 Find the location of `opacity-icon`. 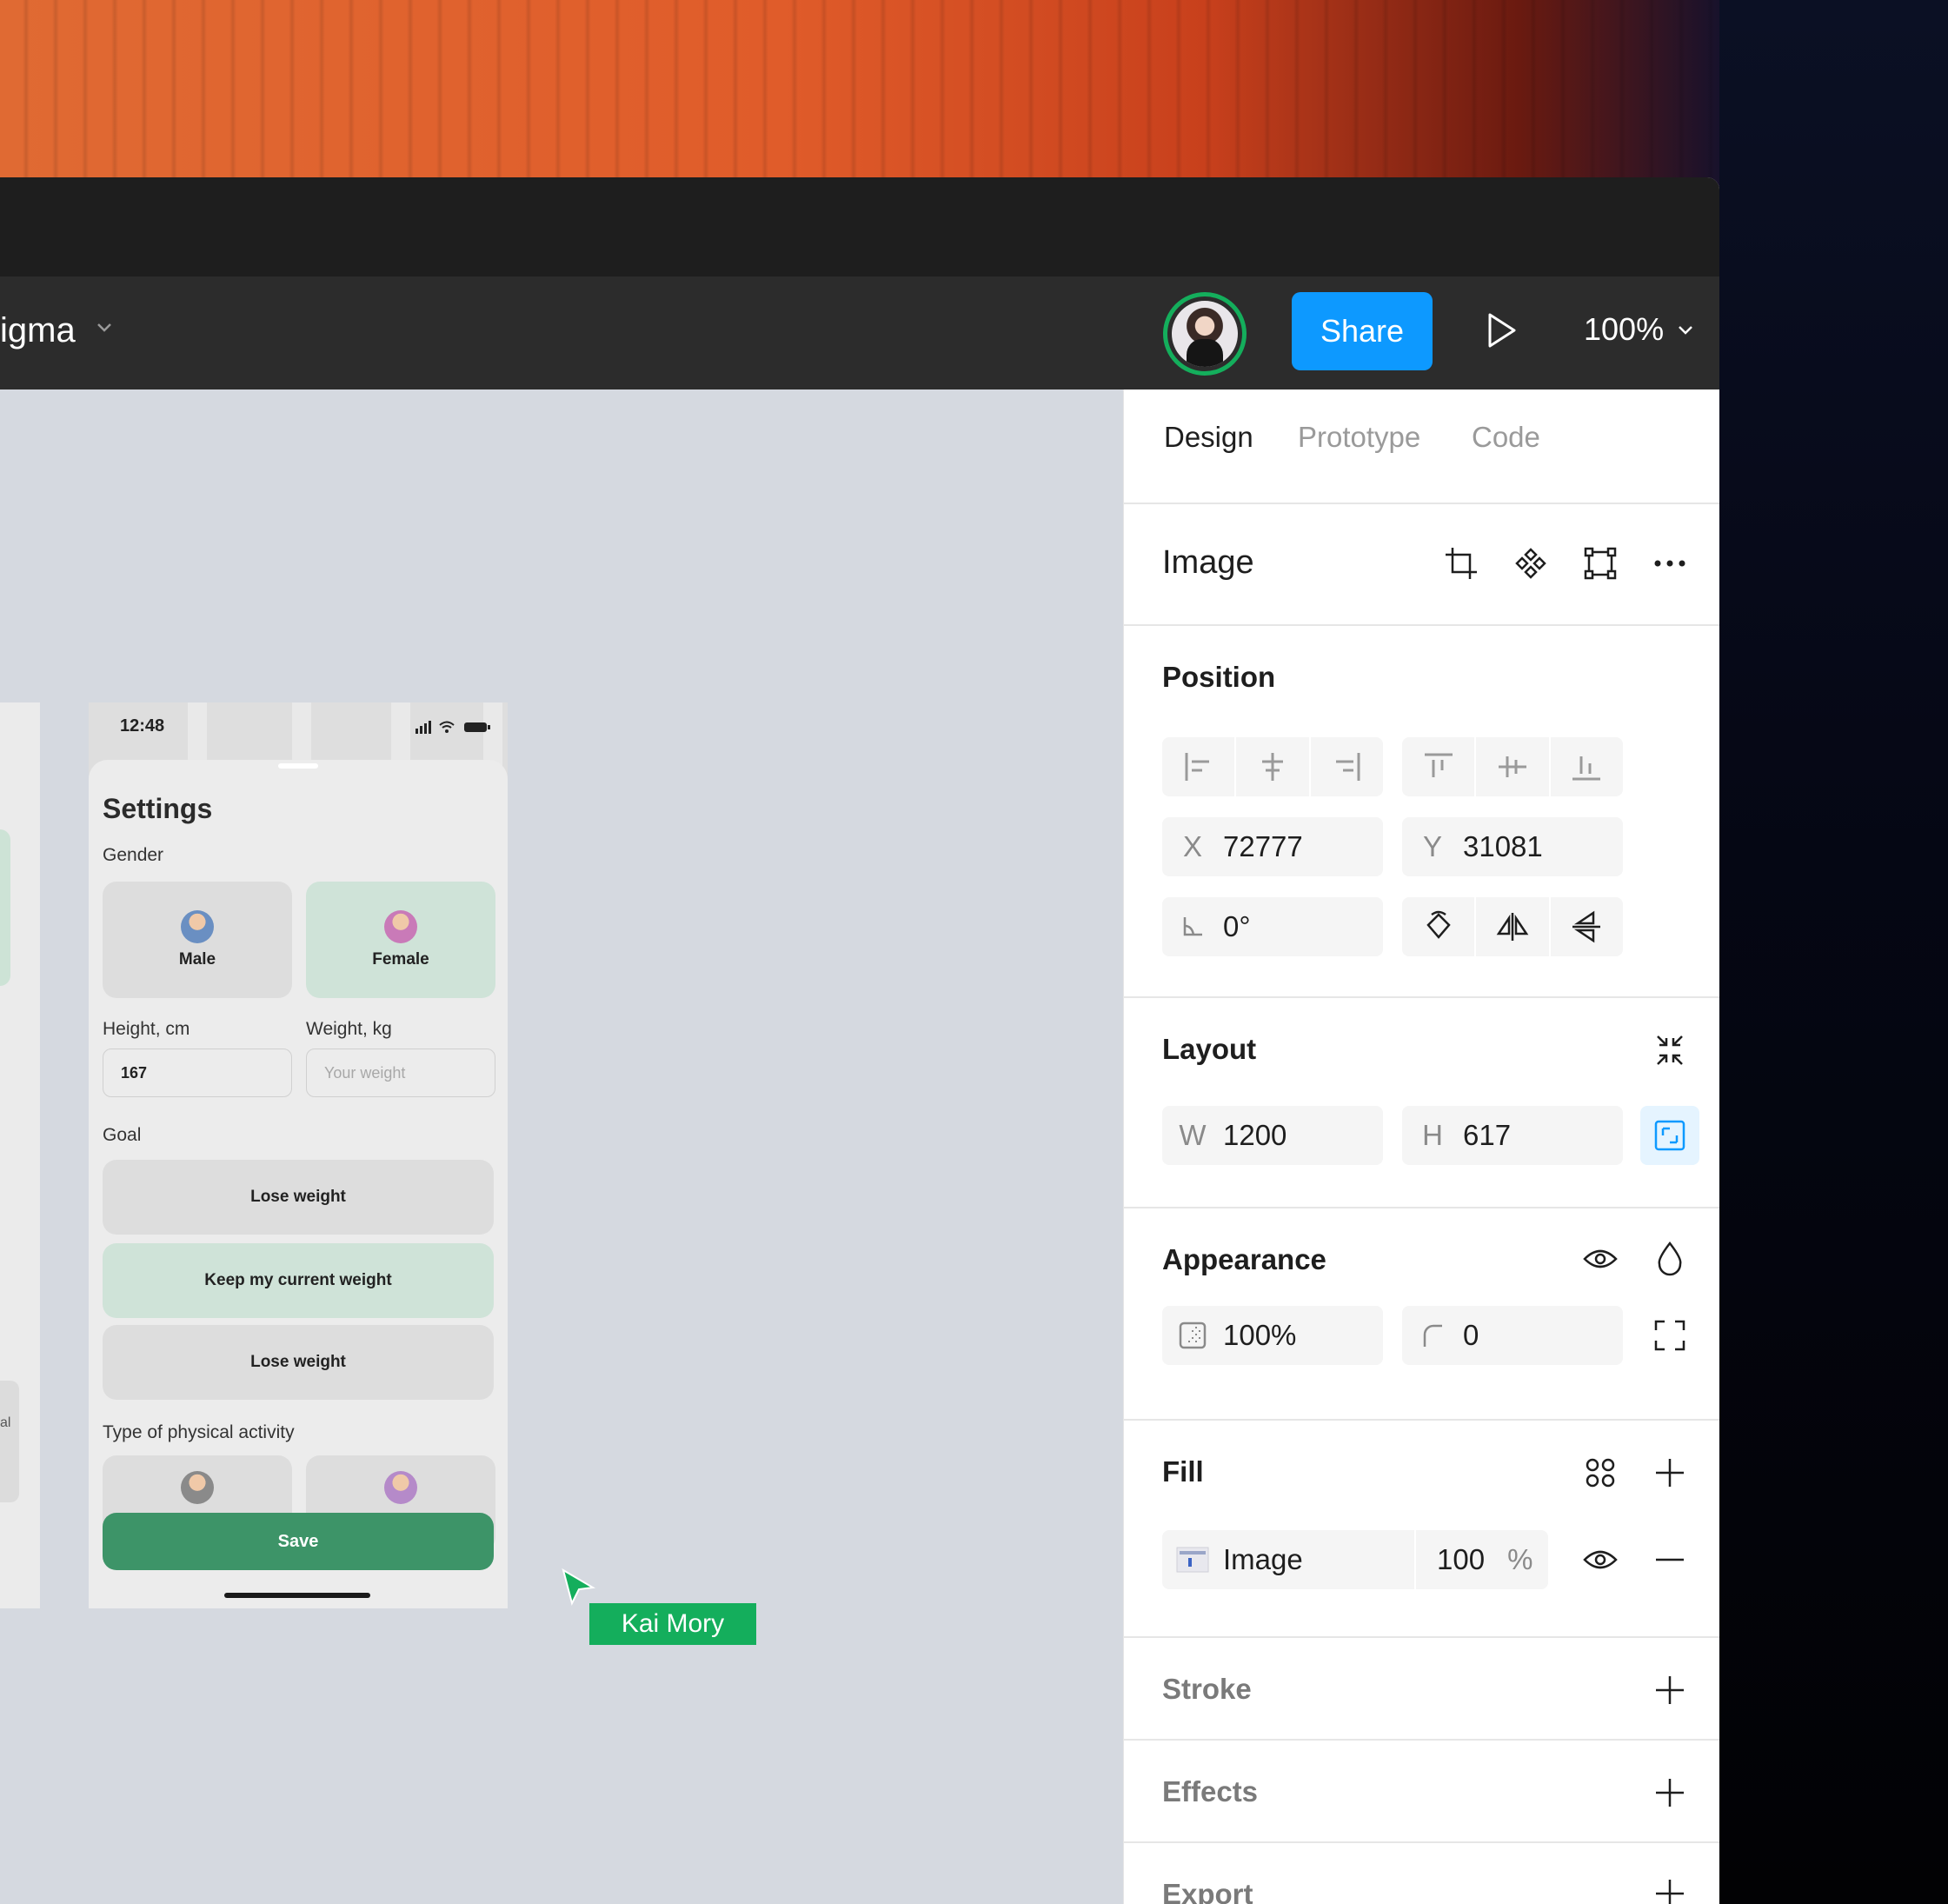

opacity-icon is located at coordinates (1192, 1335).